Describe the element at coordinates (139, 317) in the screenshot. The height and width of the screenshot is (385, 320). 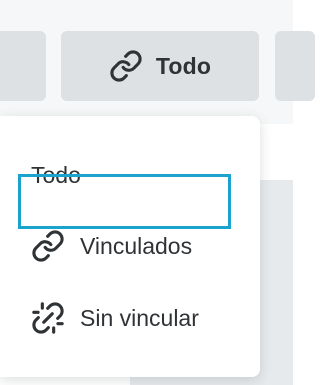
I see `menu-item-label: Sin vincular` at that location.